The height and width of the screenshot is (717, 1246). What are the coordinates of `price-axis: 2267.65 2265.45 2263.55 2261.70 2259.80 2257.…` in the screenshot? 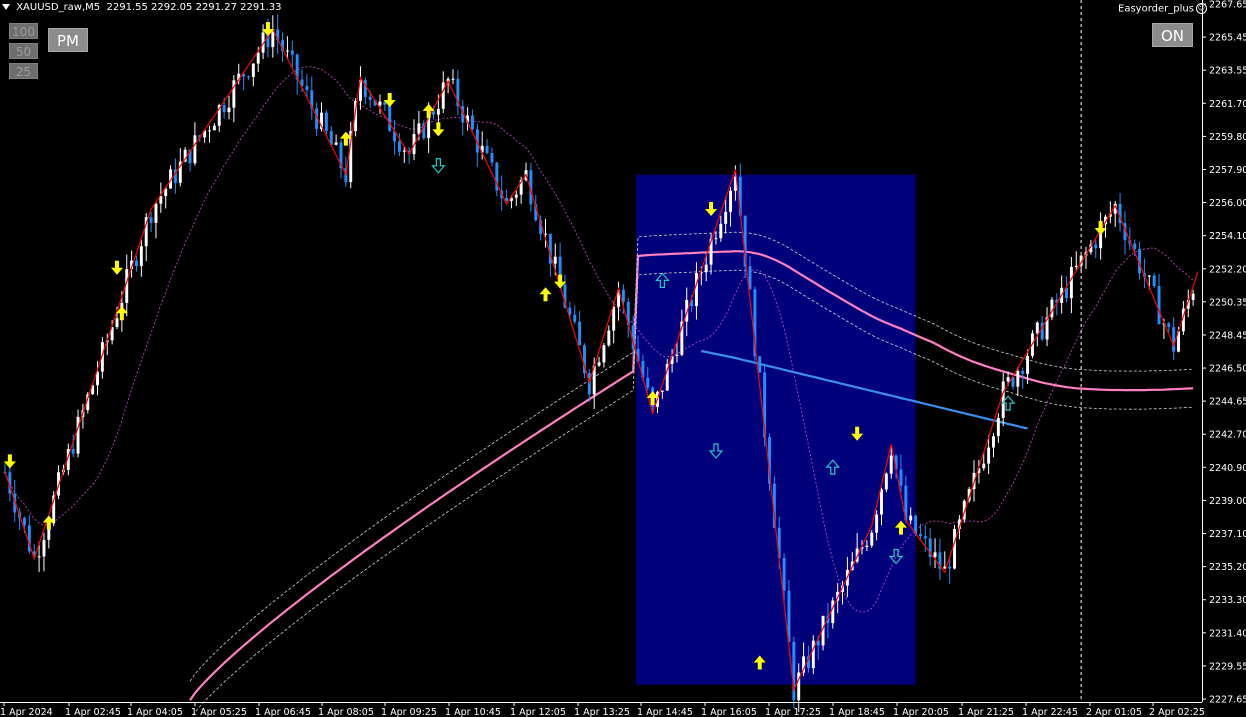 It's located at (1224, 353).